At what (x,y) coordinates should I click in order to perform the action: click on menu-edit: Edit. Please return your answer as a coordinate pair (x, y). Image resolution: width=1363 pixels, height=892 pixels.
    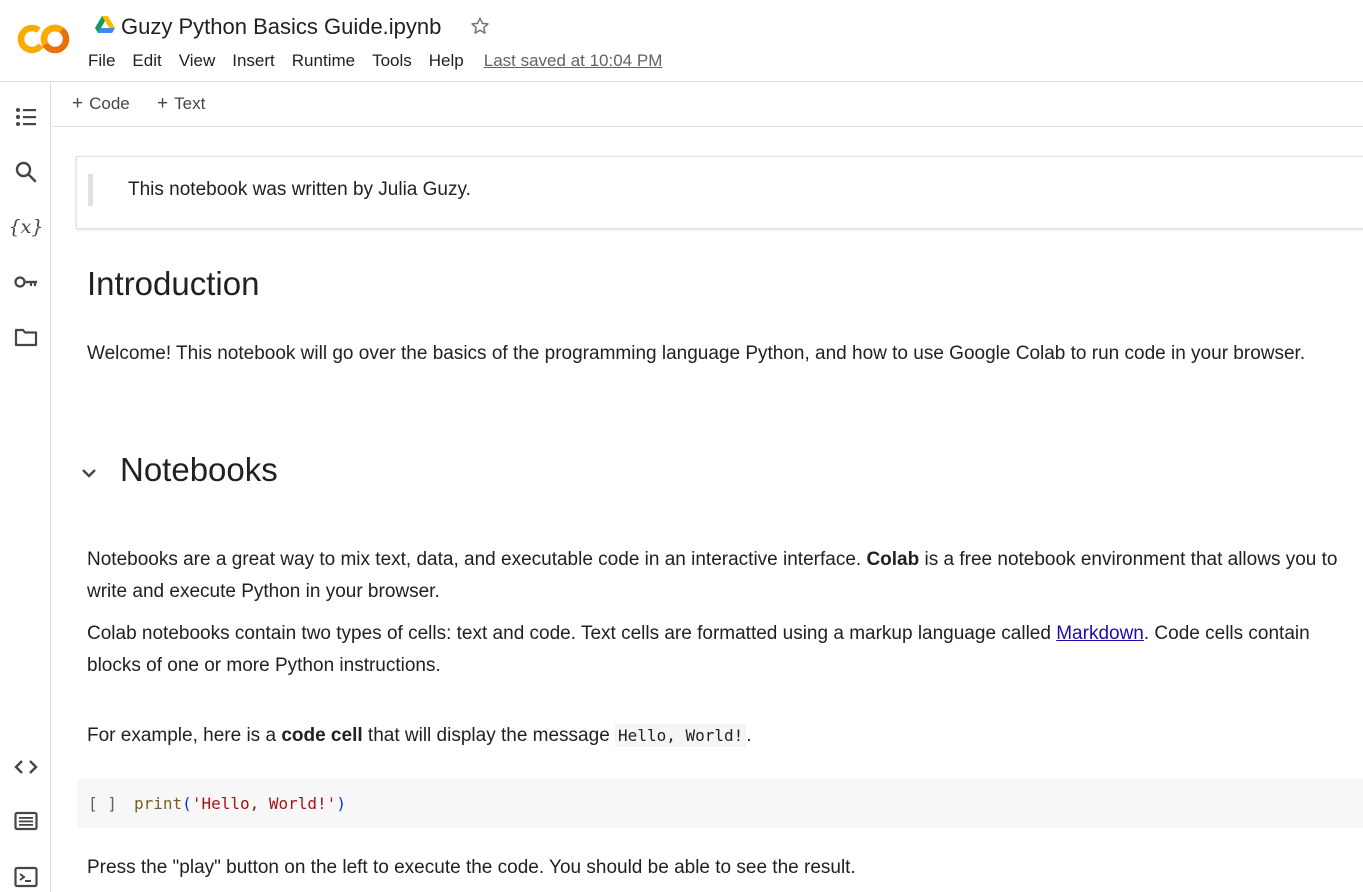
    Looking at the image, I should click on (146, 61).